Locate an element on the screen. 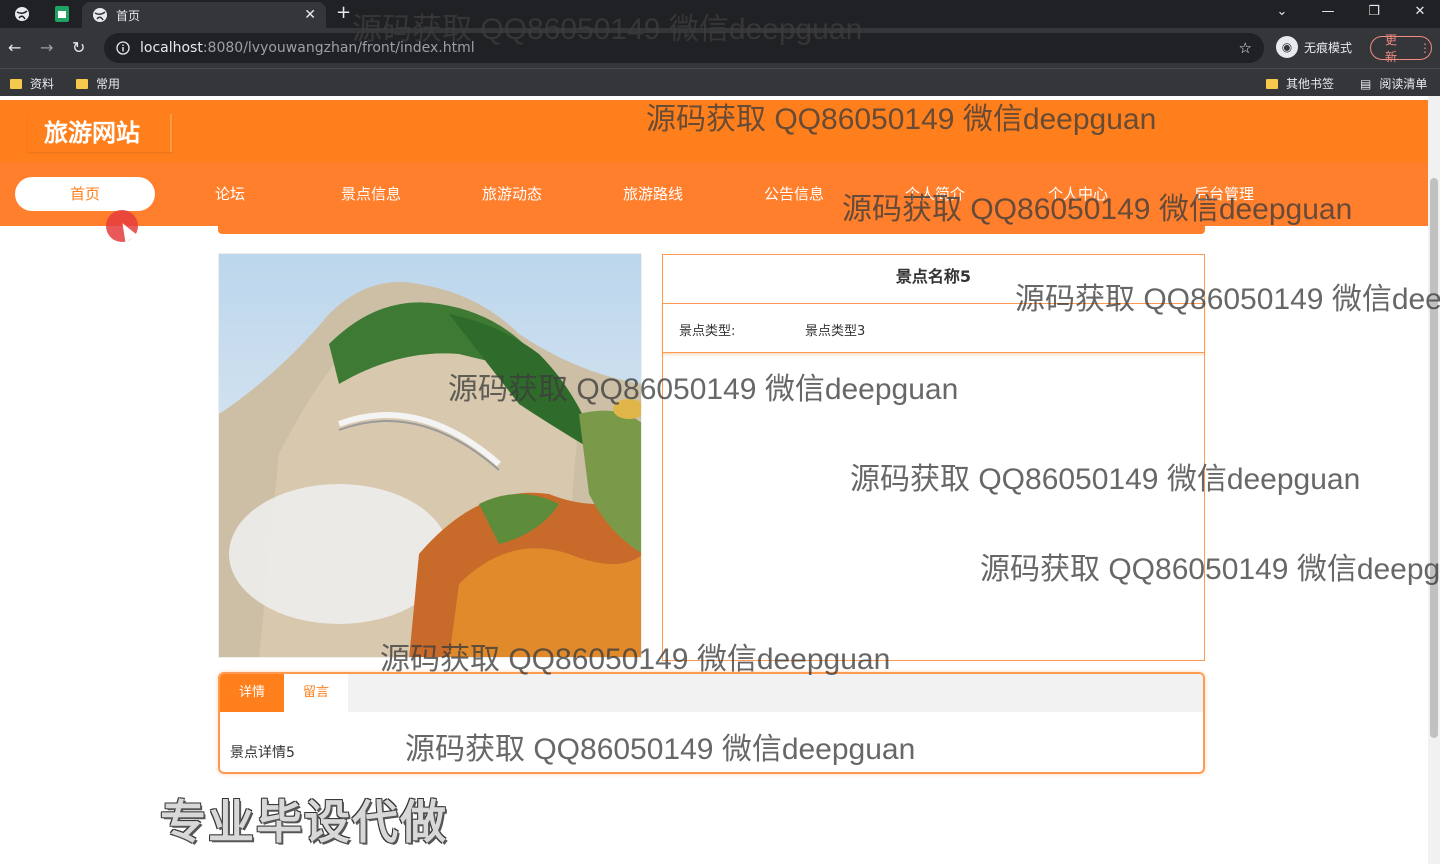  nav-item-forum: 论坛 is located at coordinates (230, 194).